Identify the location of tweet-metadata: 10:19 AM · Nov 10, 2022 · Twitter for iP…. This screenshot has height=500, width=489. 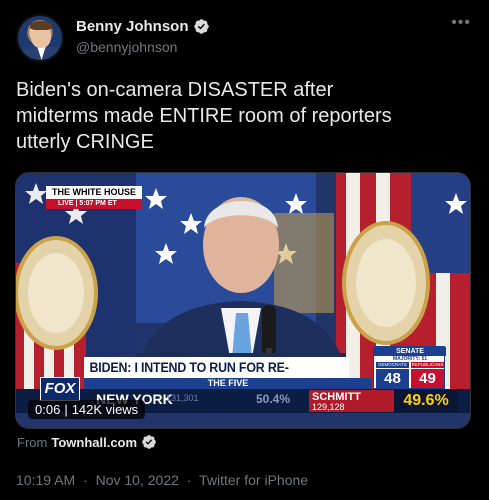
(162, 480).